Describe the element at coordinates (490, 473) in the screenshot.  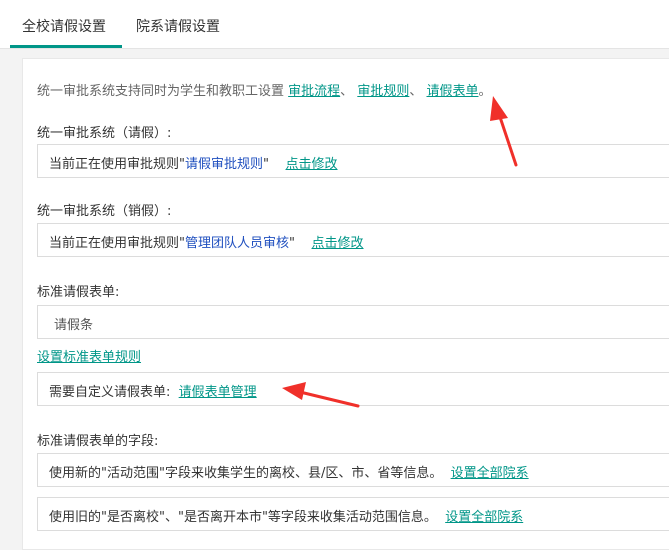
I see `new-fields-set-all-link: 设置全部院系` at that location.